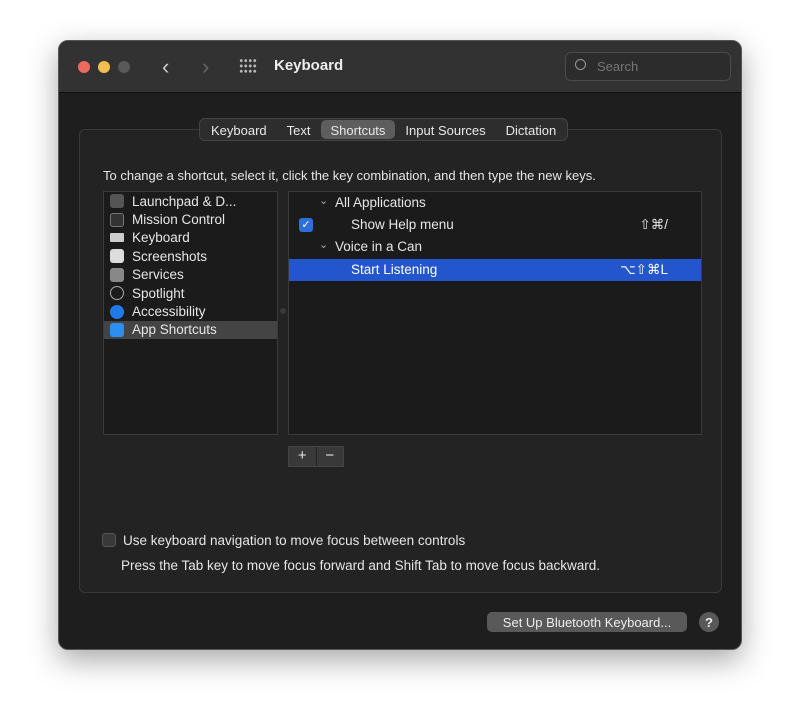 This screenshot has width=800, height=726. I want to click on close-button, so click(84, 67).